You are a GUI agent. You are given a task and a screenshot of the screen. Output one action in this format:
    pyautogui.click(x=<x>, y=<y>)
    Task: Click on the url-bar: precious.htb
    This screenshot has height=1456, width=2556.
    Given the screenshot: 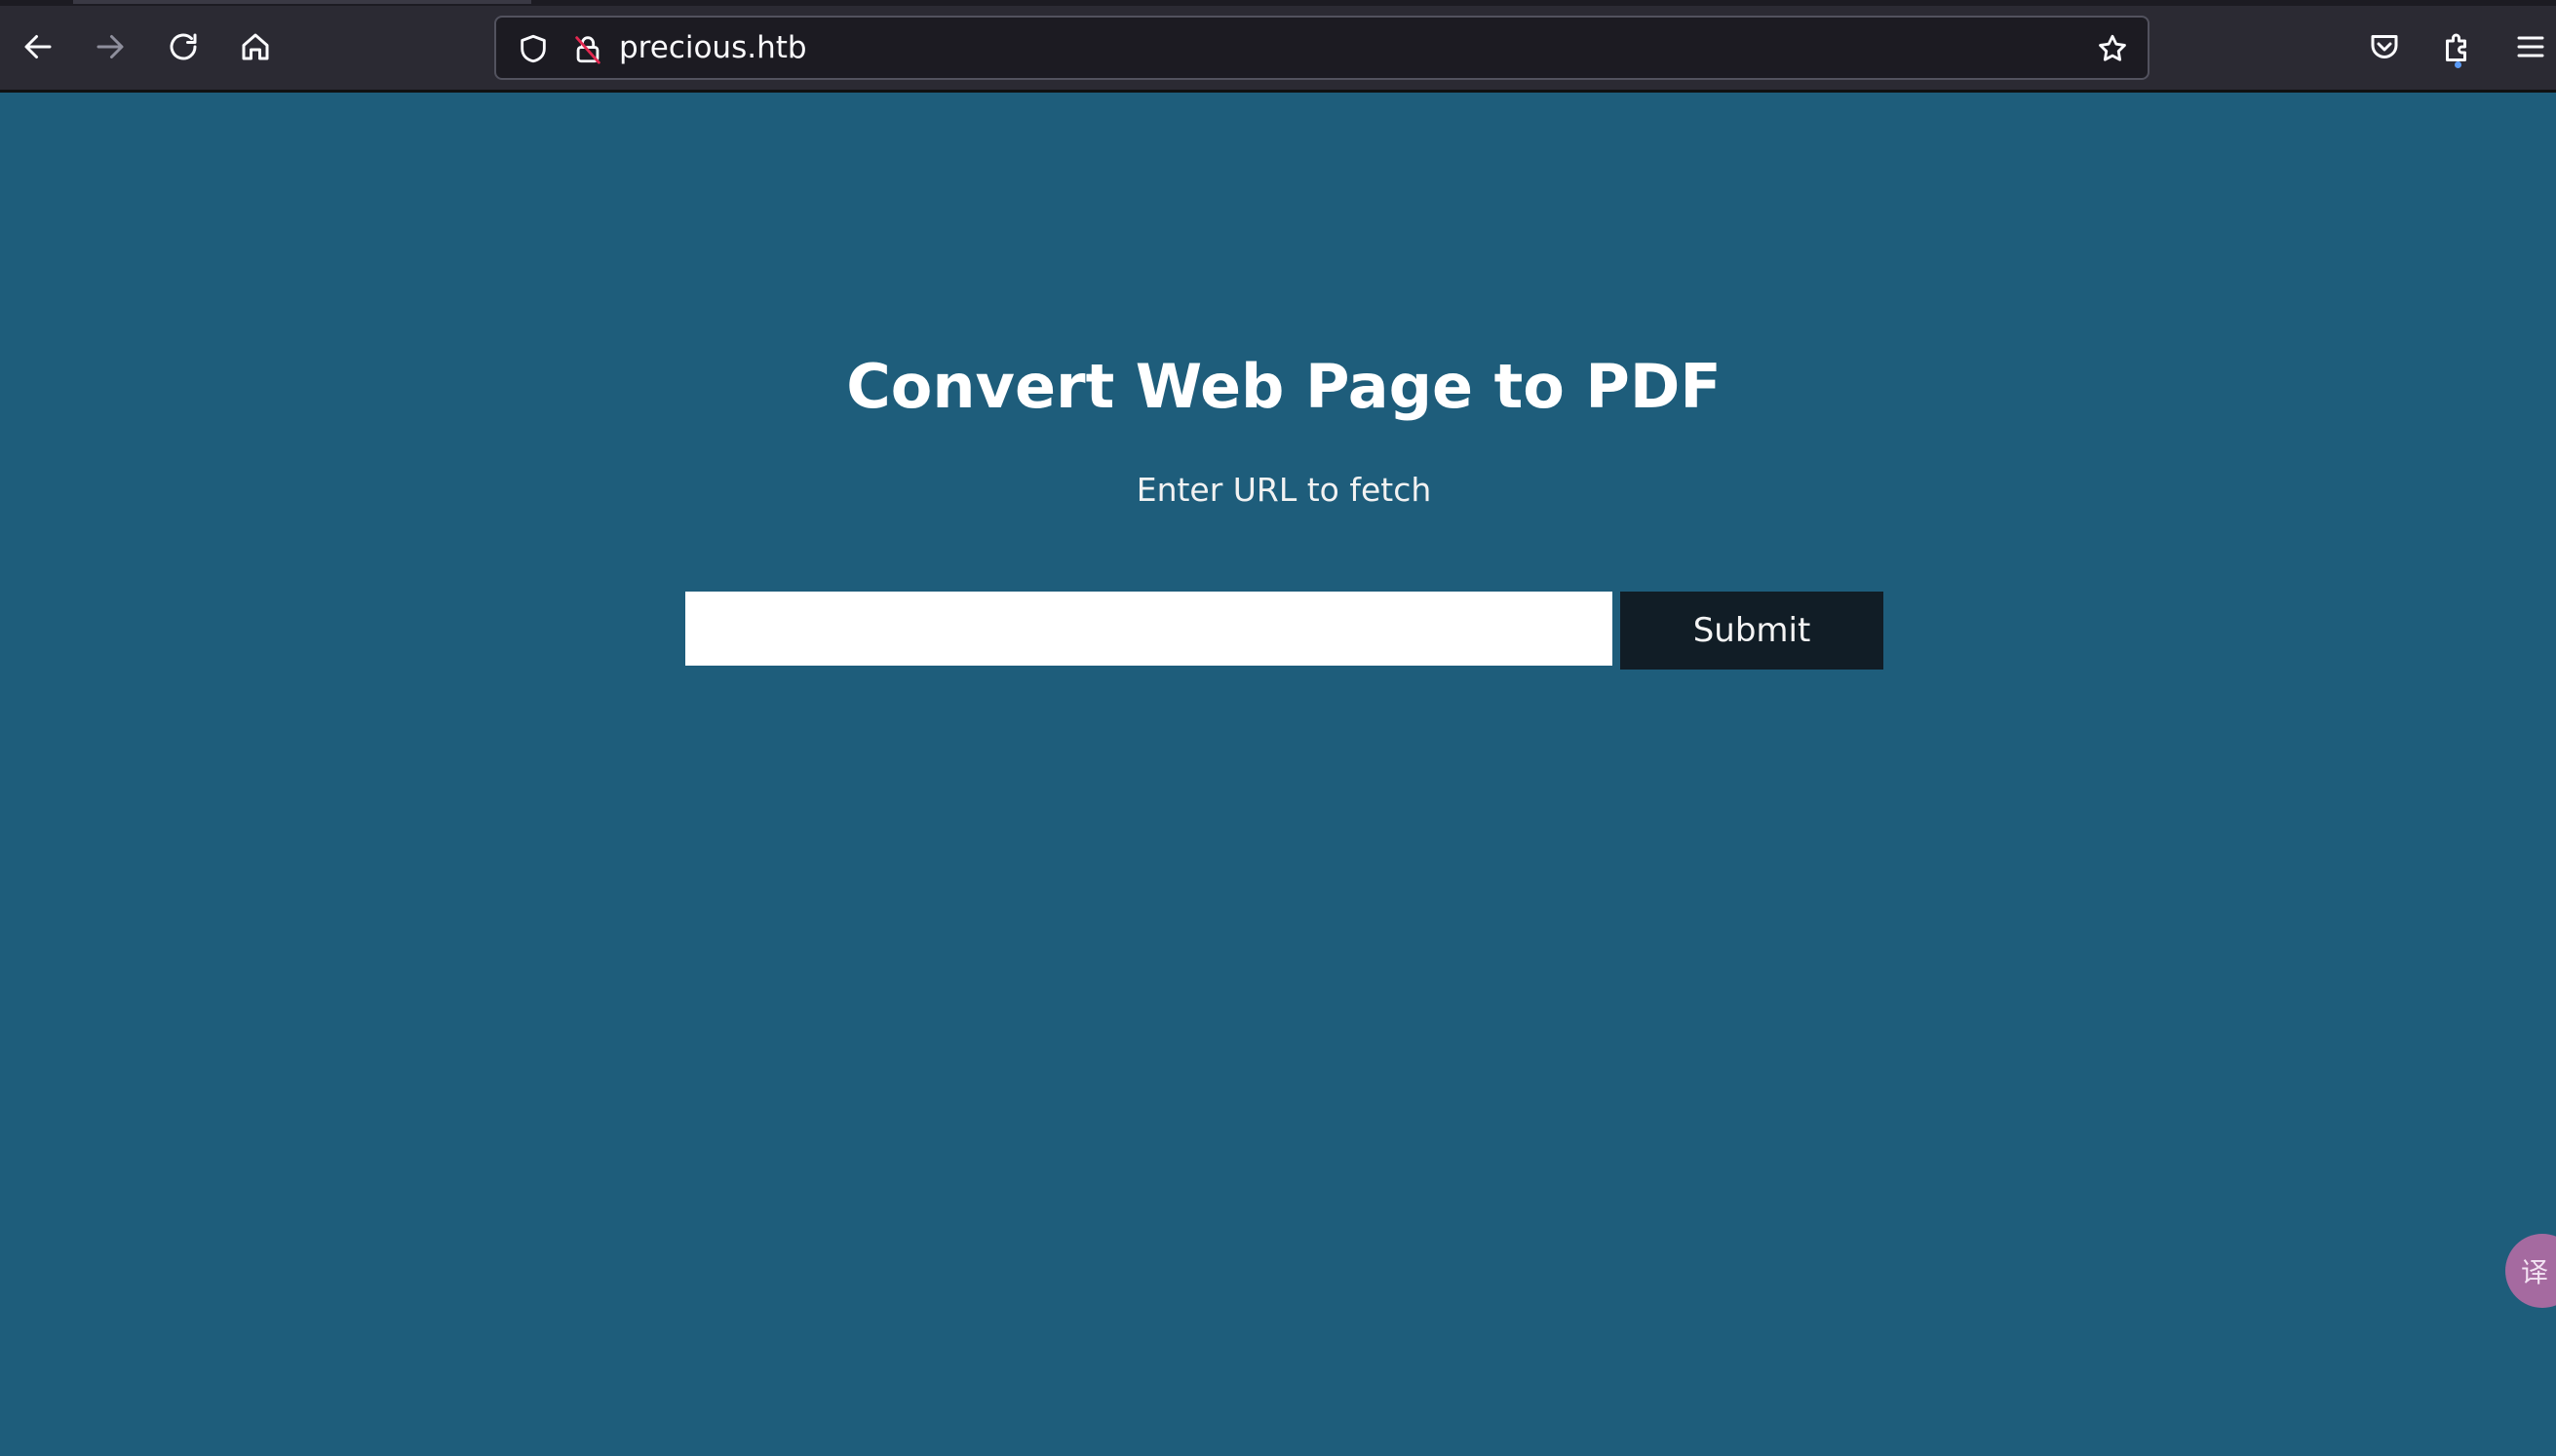 What is the action you would take?
    pyautogui.click(x=1321, y=48)
    